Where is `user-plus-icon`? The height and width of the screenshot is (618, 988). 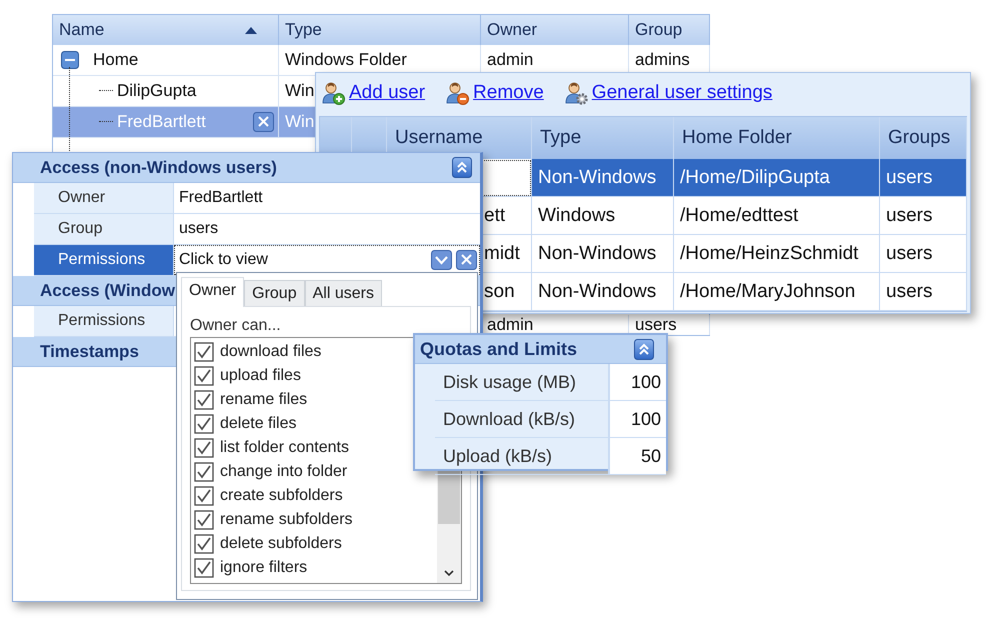 user-plus-icon is located at coordinates (333, 93).